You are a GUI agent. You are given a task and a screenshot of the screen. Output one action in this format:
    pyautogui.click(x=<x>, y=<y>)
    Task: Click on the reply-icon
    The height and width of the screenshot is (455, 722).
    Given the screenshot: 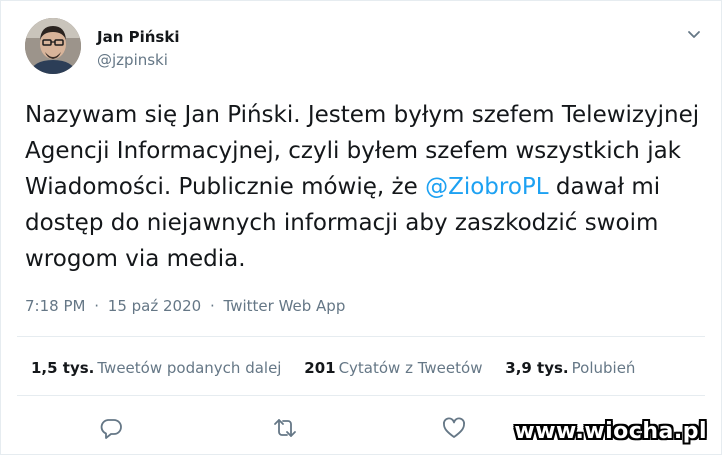 What is the action you would take?
    pyautogui.click(x=111, y=428)
    